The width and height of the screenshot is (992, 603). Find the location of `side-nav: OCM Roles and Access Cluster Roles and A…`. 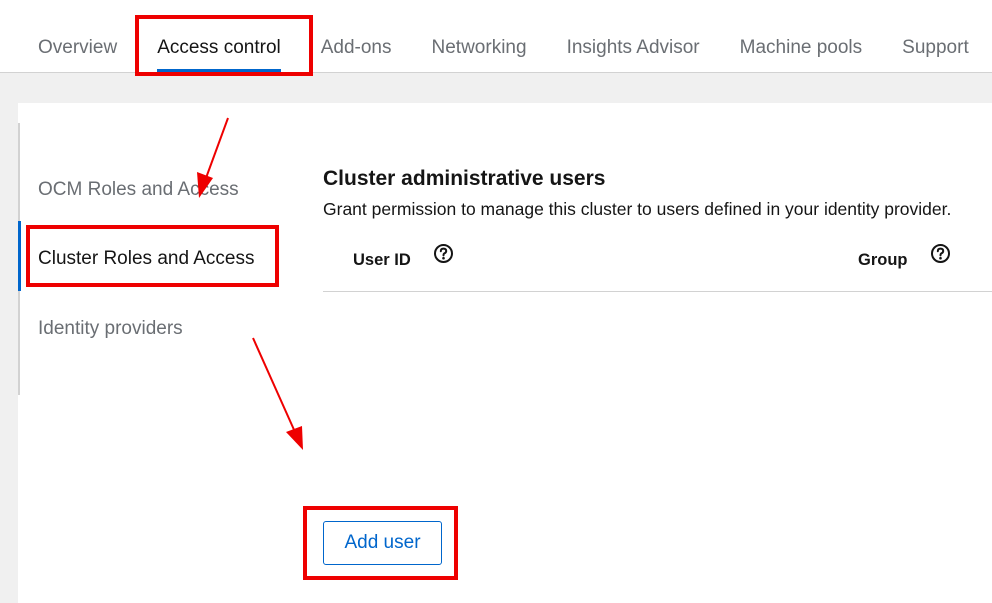

side-nav: OCM Roles and Access Cluster Roles and A… is located at coordinates (159, 259).